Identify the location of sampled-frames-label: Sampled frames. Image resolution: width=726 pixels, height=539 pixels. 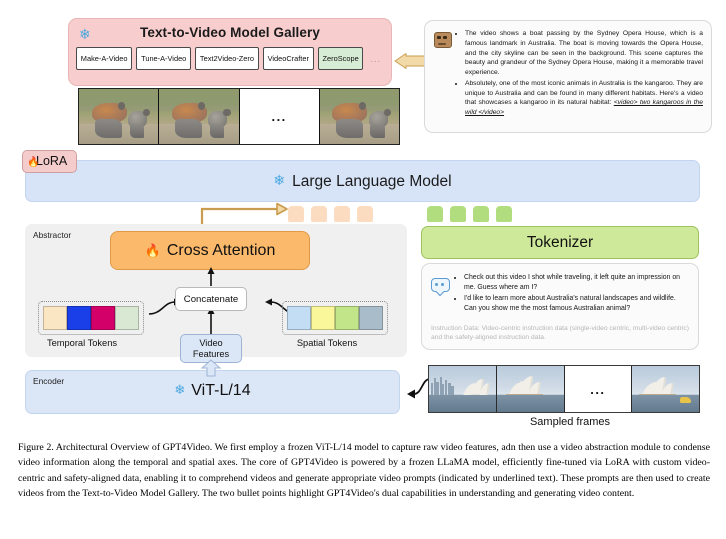
(570, 422).